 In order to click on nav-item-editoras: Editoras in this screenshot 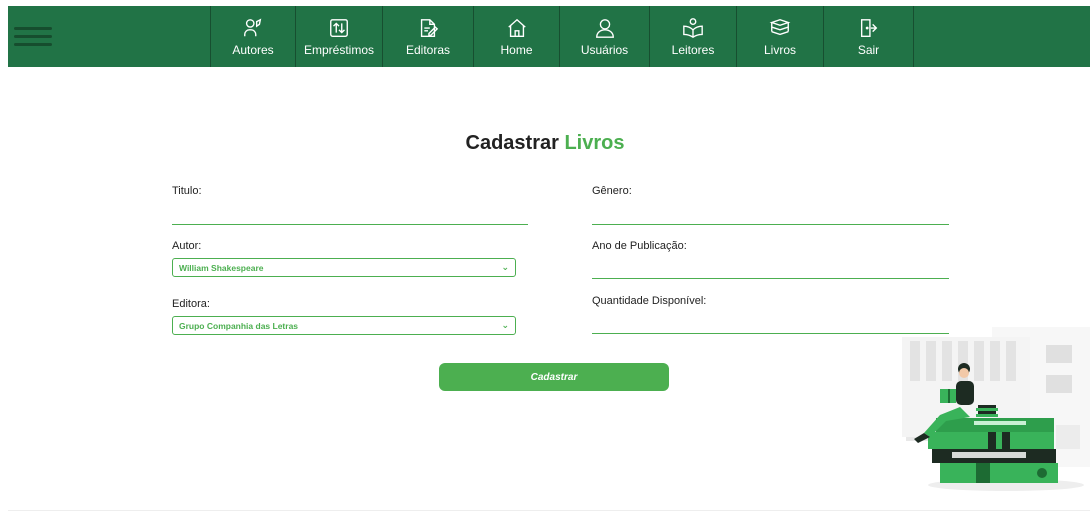, I will do `click(428, 36)`.